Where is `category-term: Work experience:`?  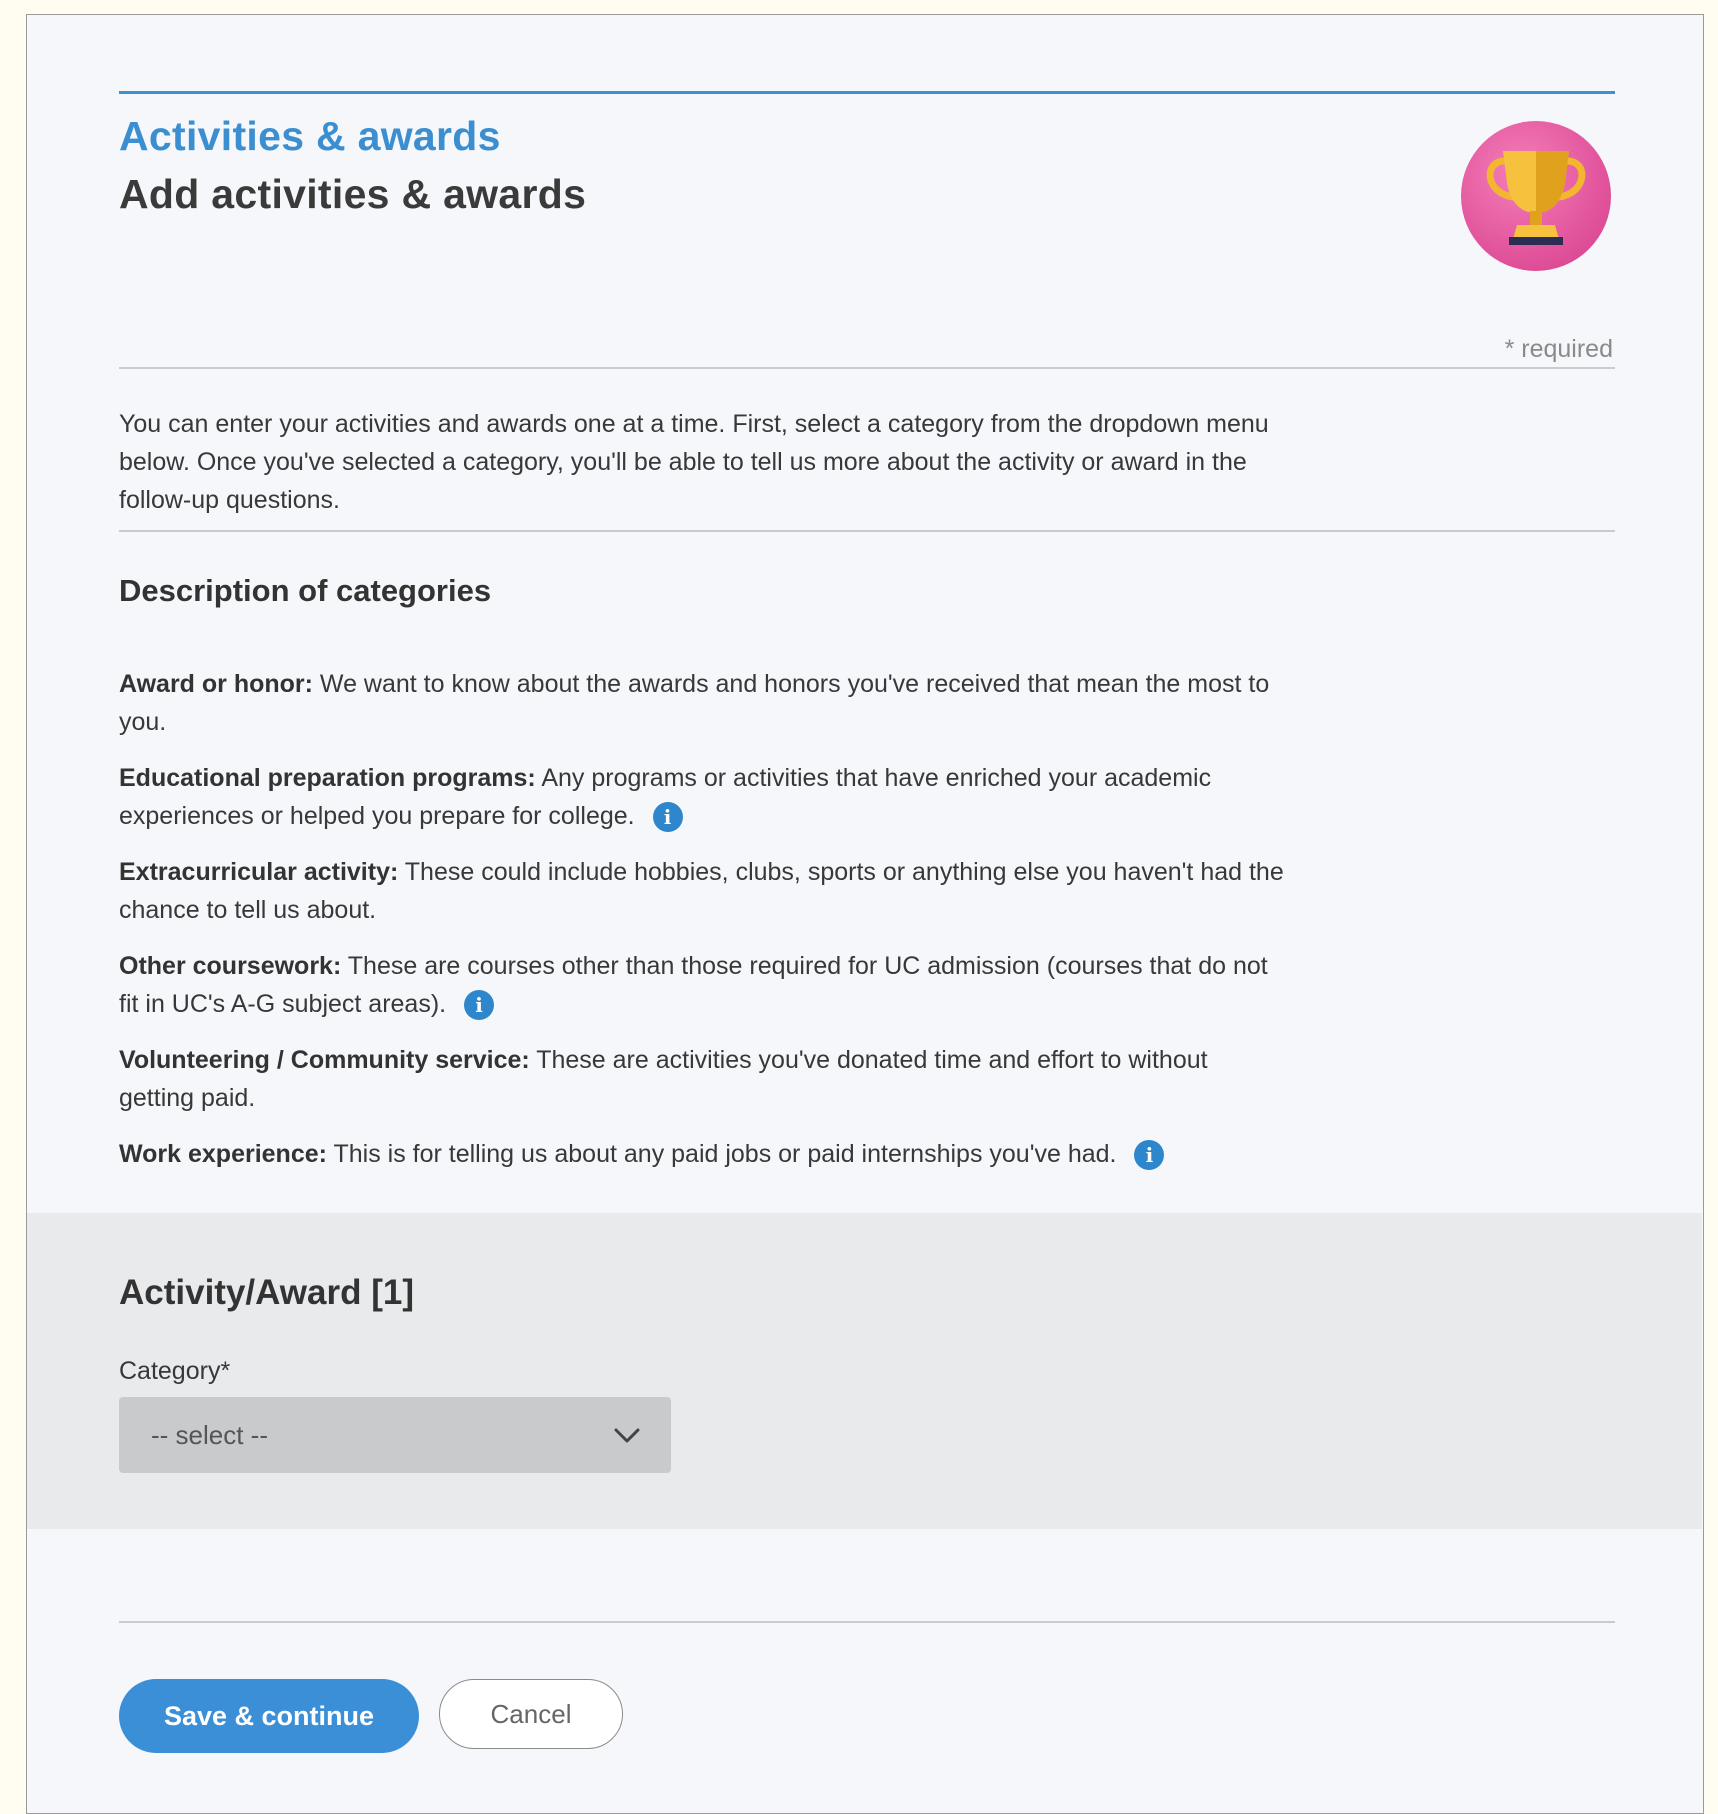
category-term: Work experience: is located at coordinates (223, 1154).